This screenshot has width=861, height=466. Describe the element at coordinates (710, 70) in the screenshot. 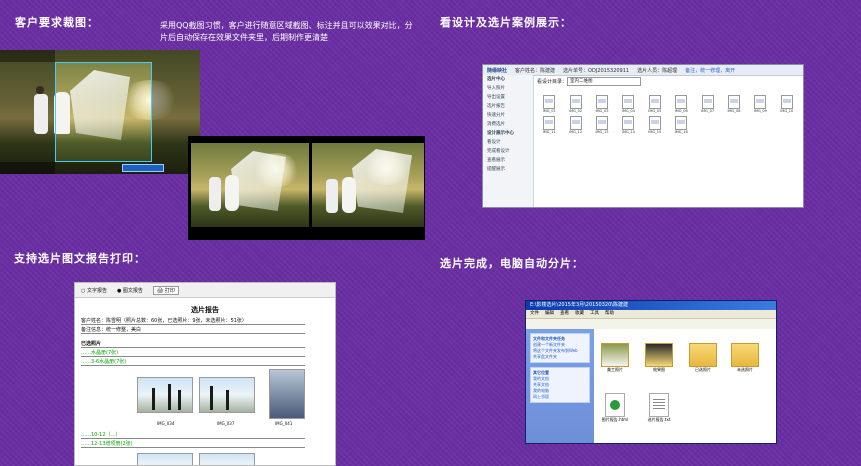

I see `viewer-links: 备注，统一修理，离开` at that location.